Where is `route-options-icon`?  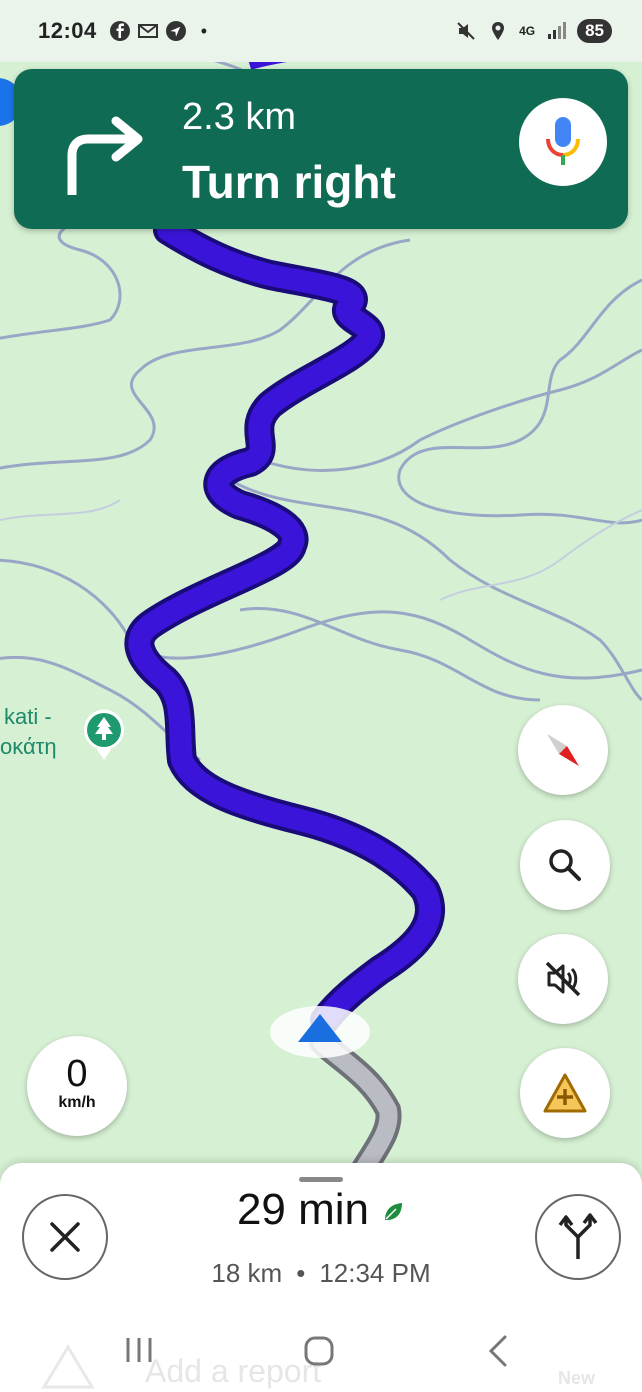
route-options-icon is located at coordinates (578, 1236).